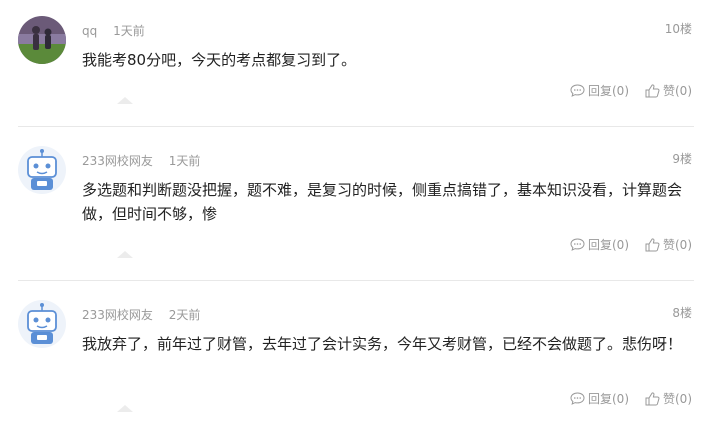  Describe the element at coordinates (382, 344) in the screenshot. I see `comment-text: 我放弃了，前年过了财管，去年过了会计实务，今年又考财管，已经不会做题了。悲伤呀！` at that location.